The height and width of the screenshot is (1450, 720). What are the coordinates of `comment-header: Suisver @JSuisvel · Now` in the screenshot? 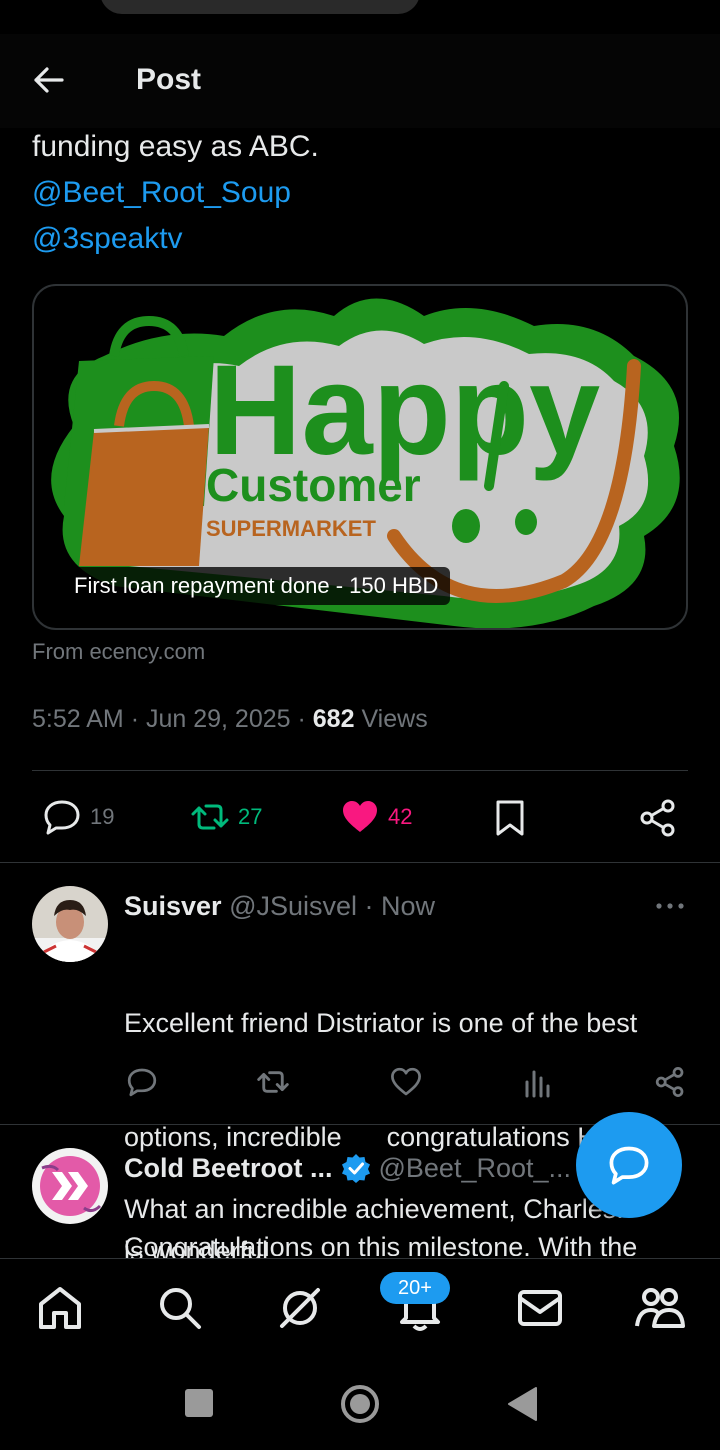 It's located at (279, 906).